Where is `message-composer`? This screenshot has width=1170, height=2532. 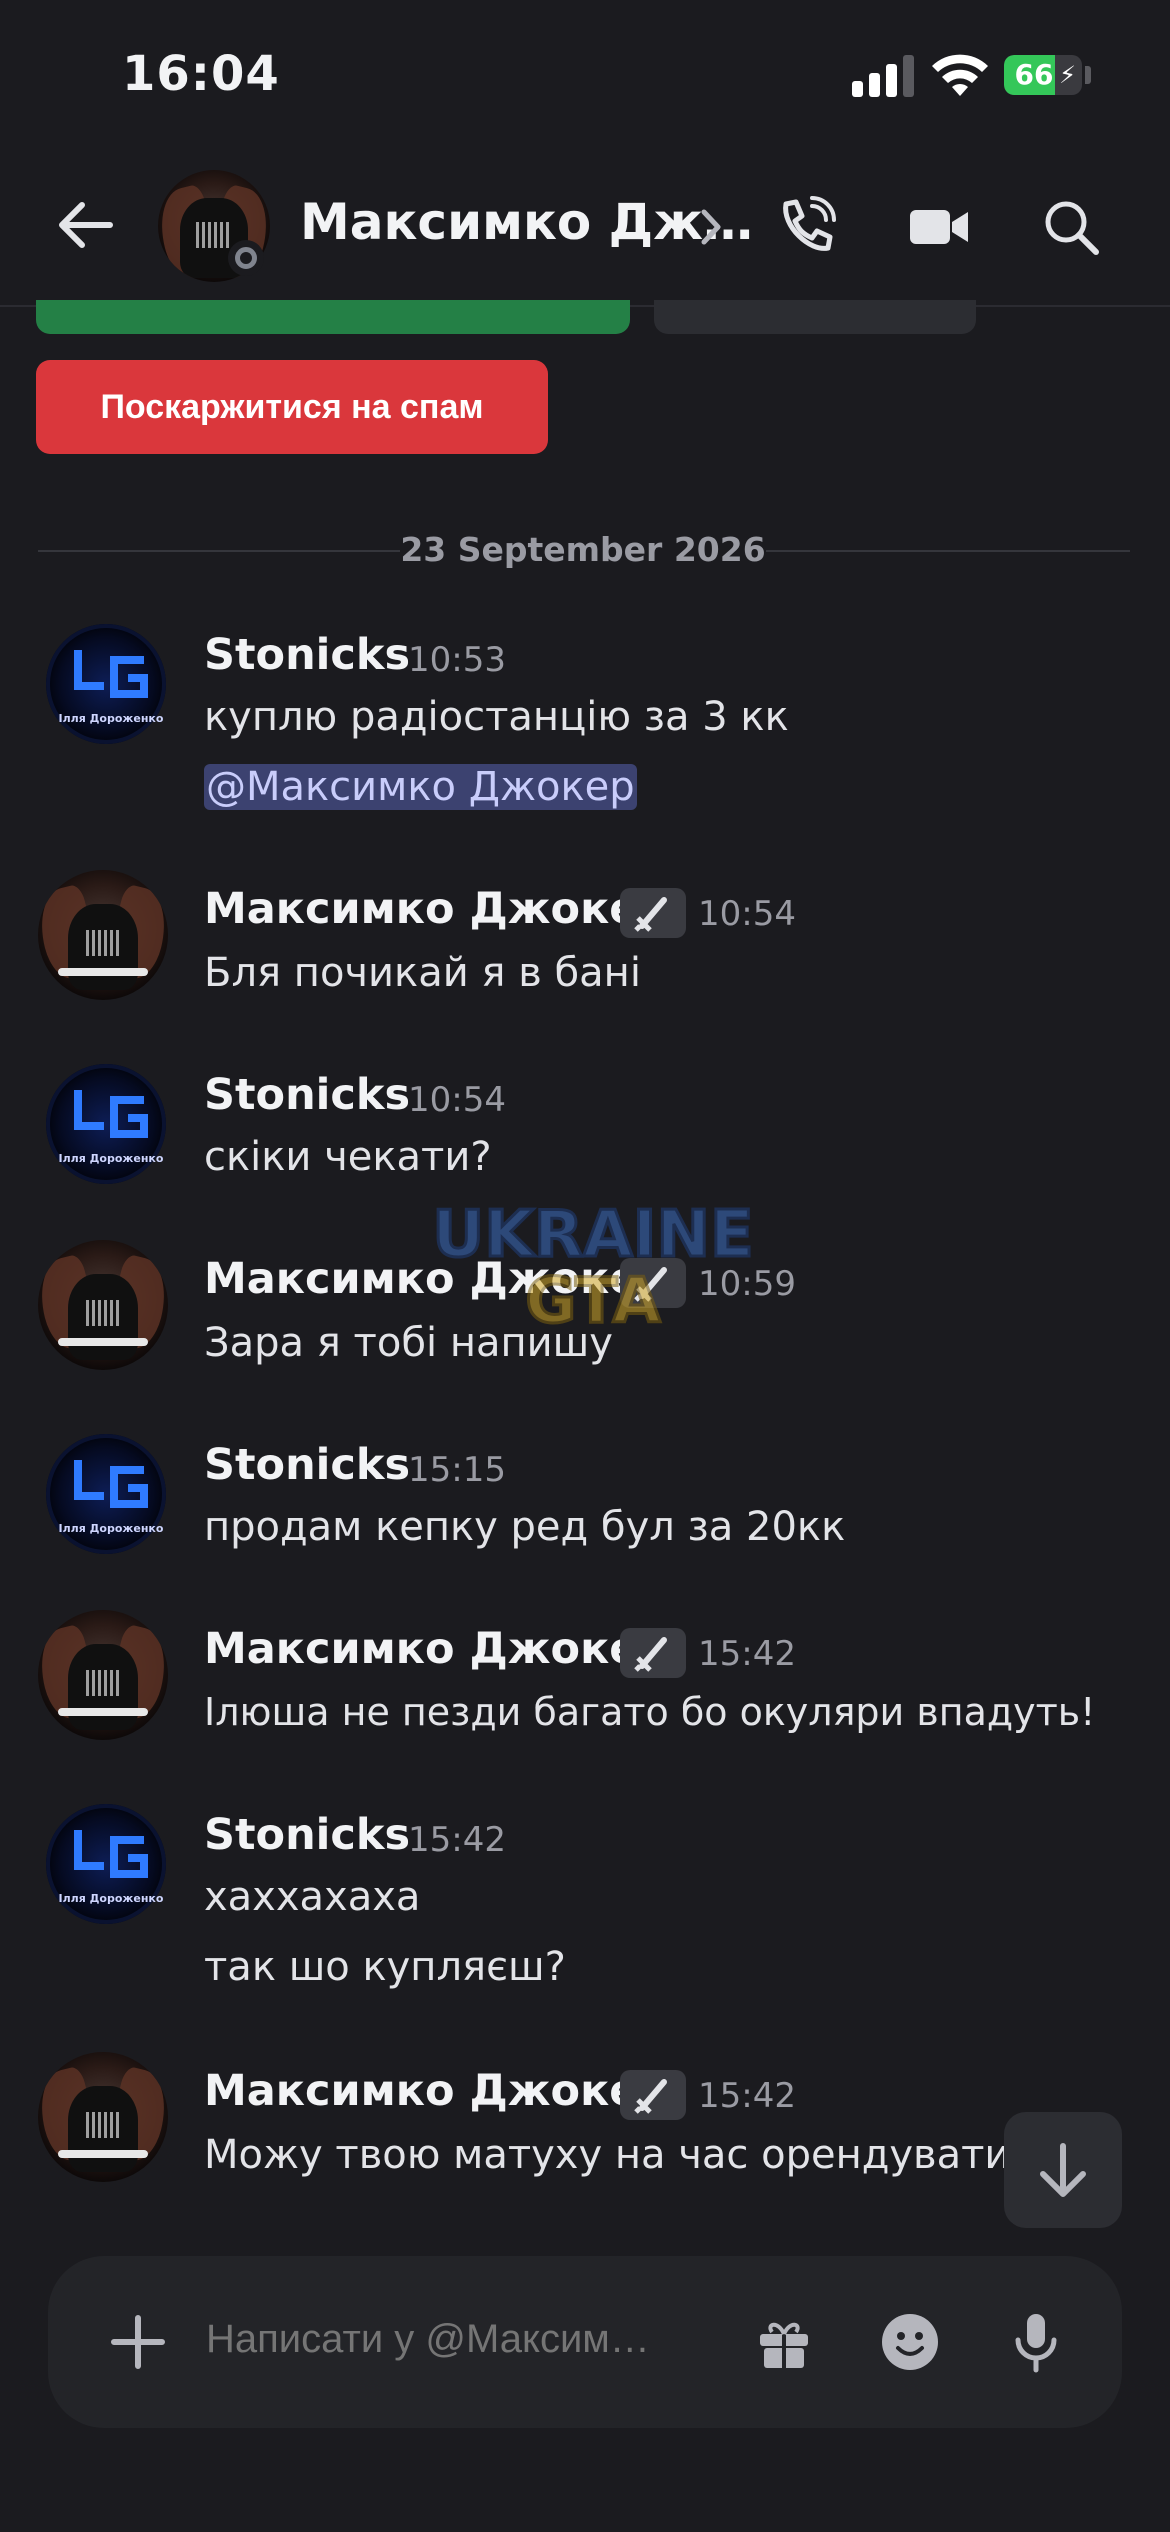 message-composer is located at coordinates (585, 2342).